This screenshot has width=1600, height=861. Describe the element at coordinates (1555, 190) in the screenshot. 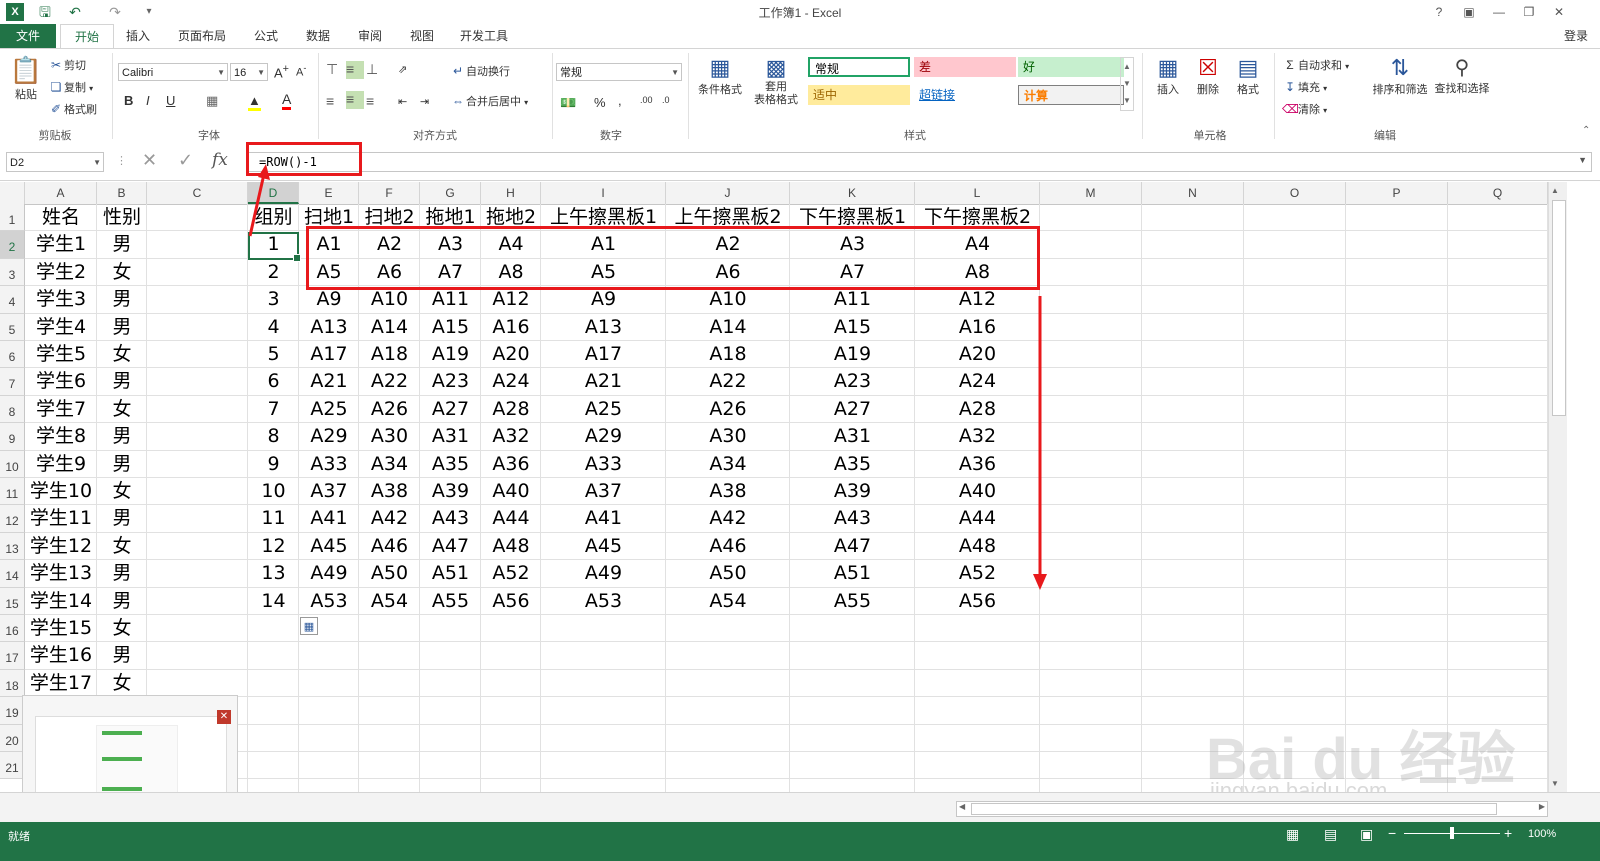

I see `scroll-up-icon: ▲` at that location.